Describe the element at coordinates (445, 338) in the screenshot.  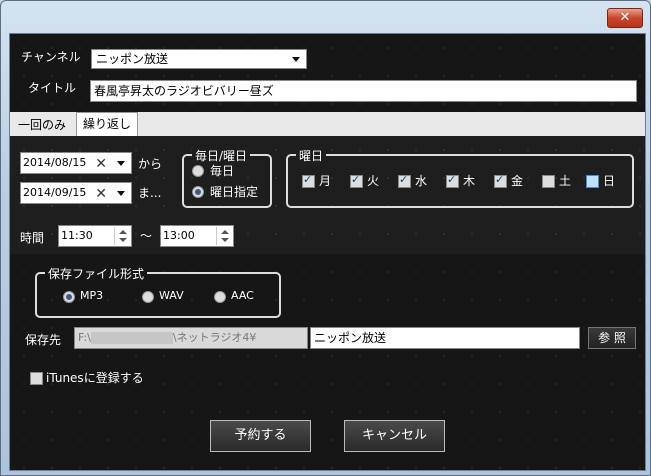
I see `save-folder-input: ニッポン放送` at that location.